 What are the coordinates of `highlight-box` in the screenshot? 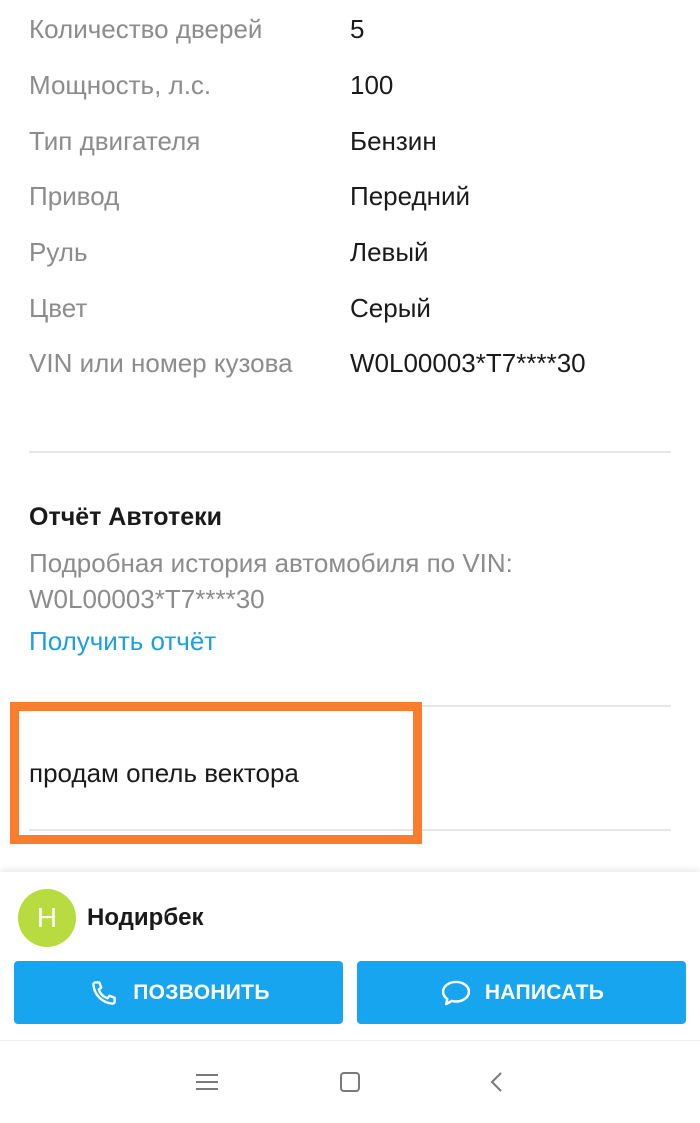 It's located at (216, 773).